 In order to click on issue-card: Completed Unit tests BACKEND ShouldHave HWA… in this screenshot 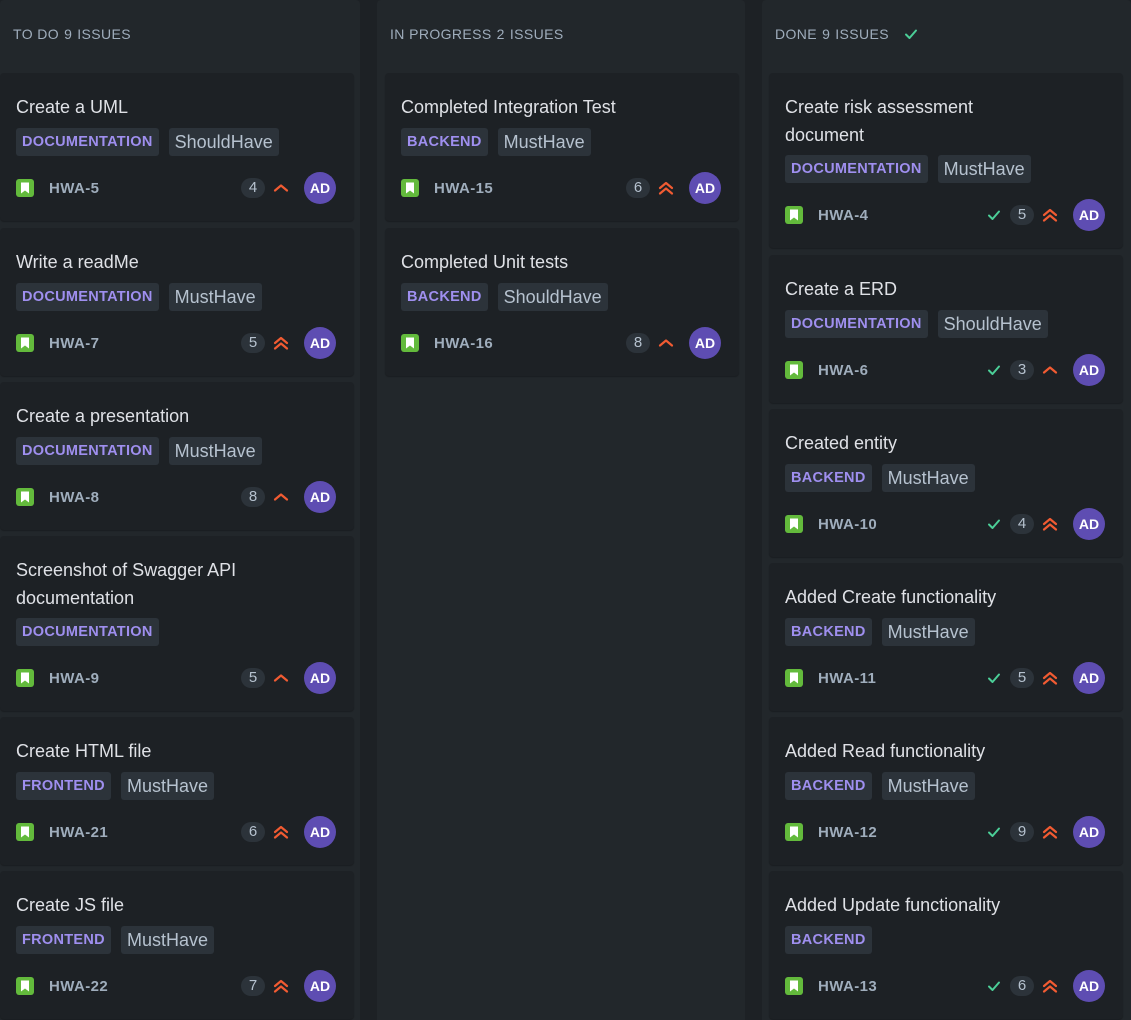, I will do `click(562, 302)`.